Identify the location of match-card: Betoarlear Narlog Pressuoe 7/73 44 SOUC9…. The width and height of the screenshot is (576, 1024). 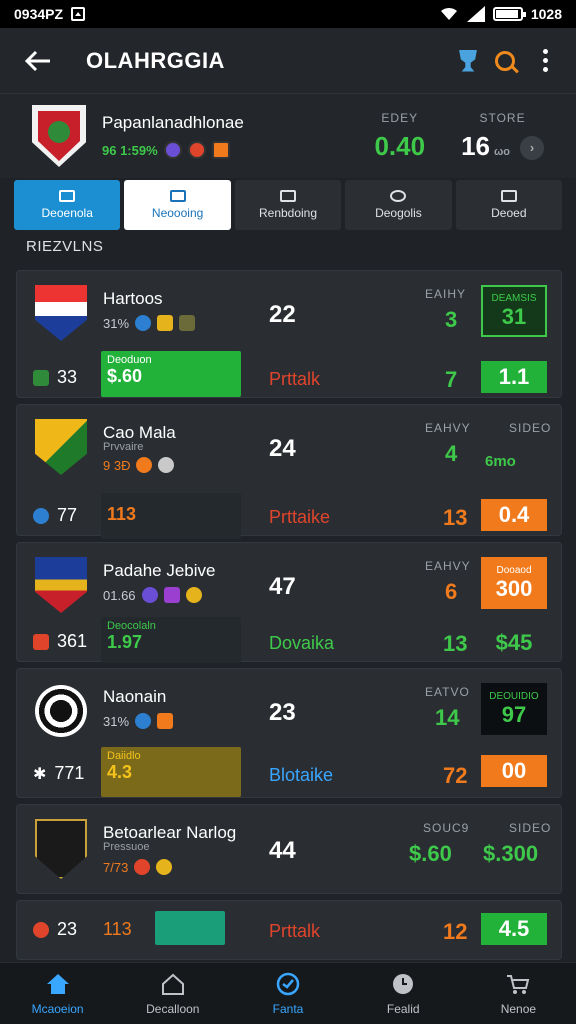
(289, 849).